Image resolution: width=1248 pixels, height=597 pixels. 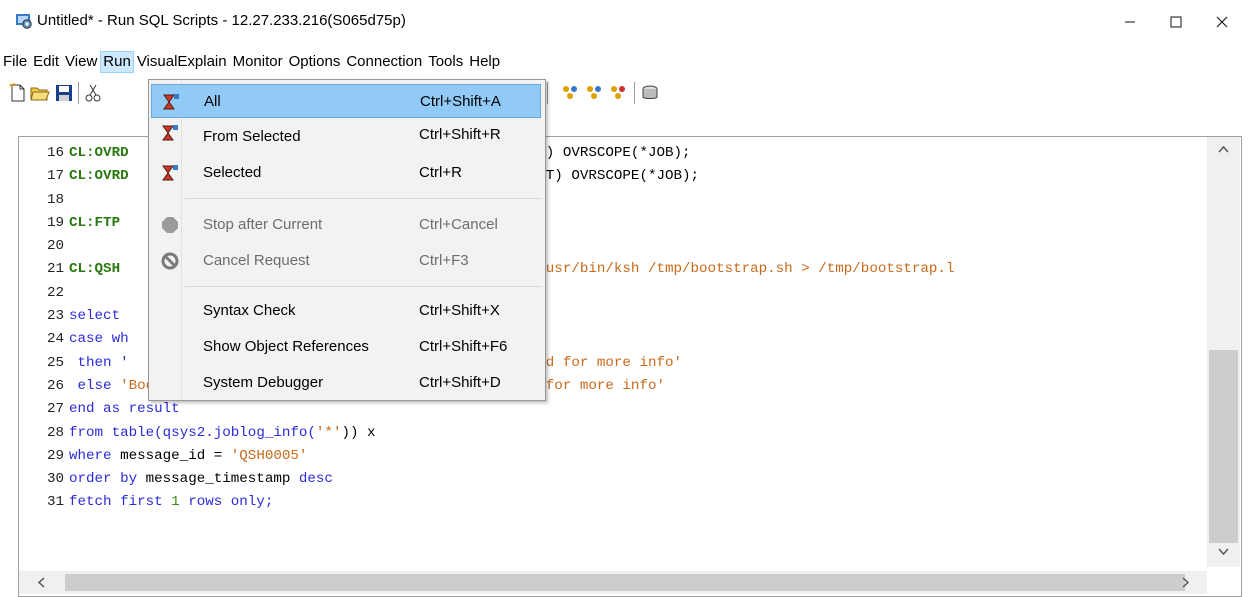 What do you see at coordinates (213, 432) in the screenshot?
I see `code-token: table(qsys2.joblog_info(` at bounding box center [213, 432].